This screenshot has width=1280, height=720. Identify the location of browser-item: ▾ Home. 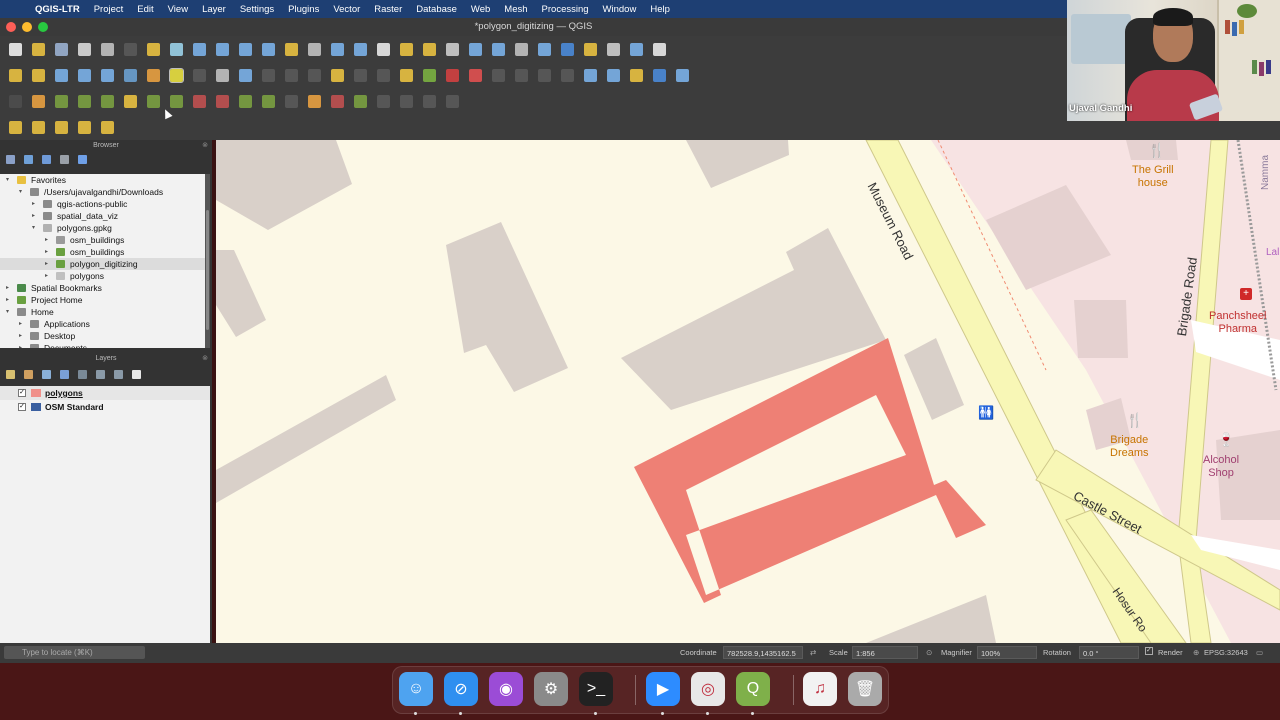
(102, 312).